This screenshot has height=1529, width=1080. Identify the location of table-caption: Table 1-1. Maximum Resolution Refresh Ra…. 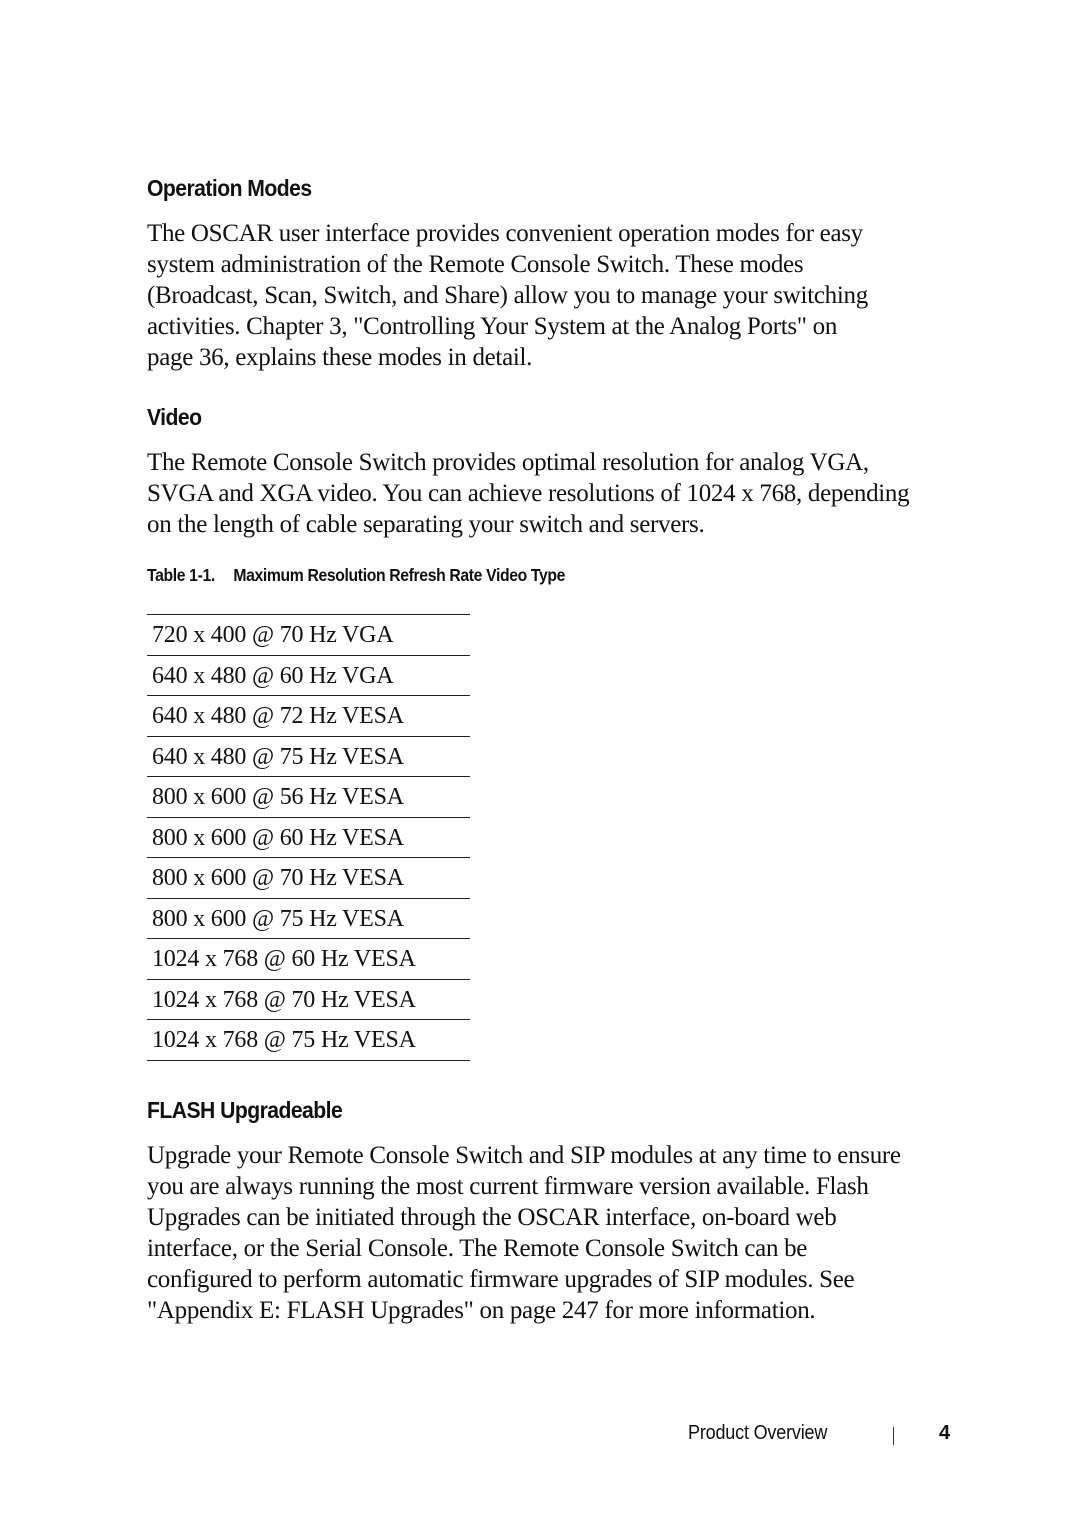
(356, 575).